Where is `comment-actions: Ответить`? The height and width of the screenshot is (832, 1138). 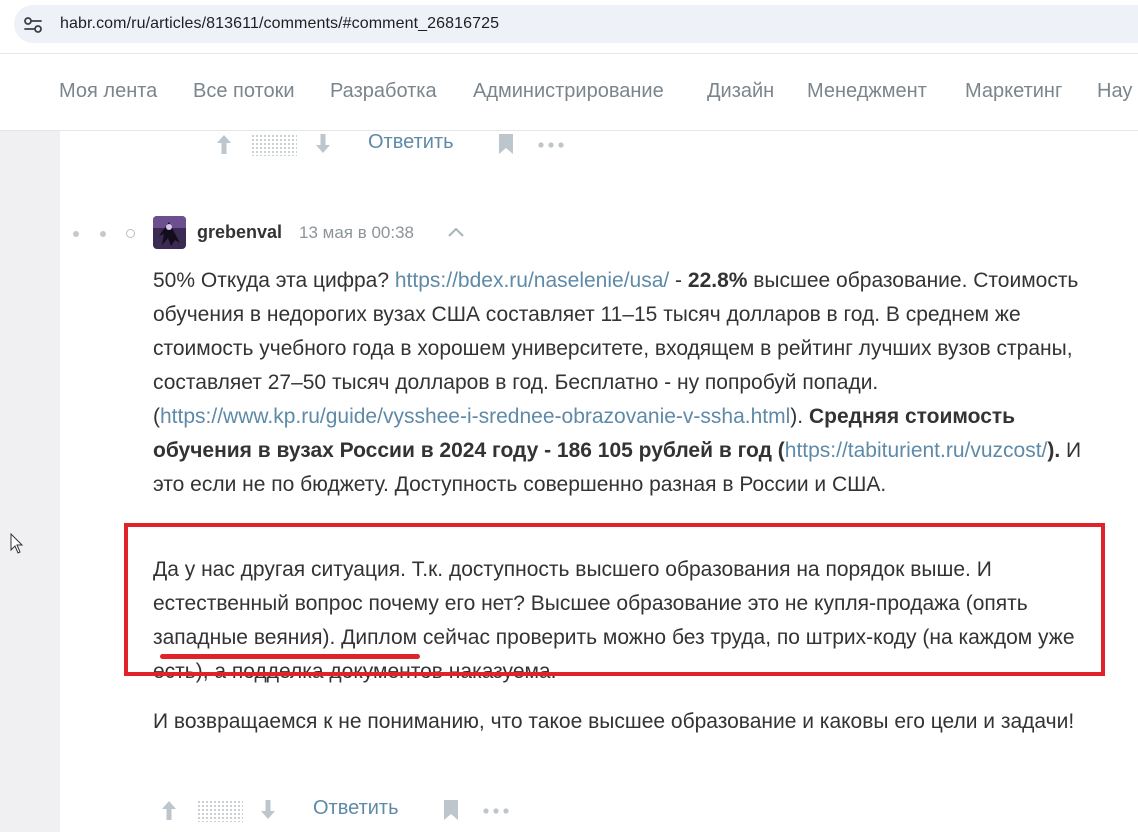 comment-actions: Ответить is located at coordinates (340, 811).